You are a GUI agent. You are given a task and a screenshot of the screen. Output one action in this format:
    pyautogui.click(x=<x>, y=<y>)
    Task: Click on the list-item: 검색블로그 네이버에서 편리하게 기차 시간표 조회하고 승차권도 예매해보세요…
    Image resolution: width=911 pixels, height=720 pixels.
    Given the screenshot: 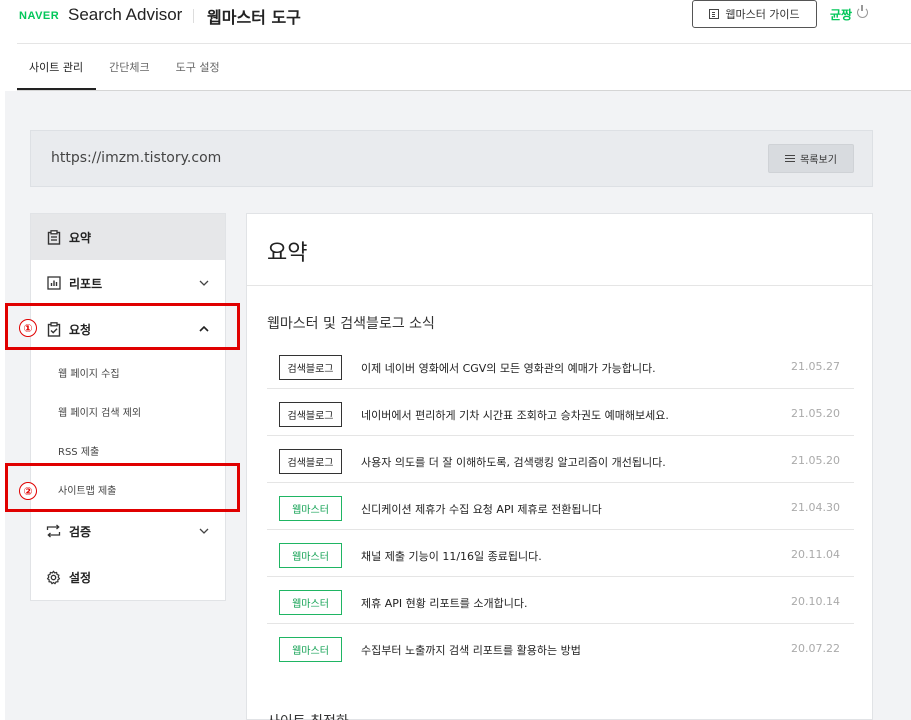 What is the action you would take?
    pyautogui.click(x=560, y=412)
    